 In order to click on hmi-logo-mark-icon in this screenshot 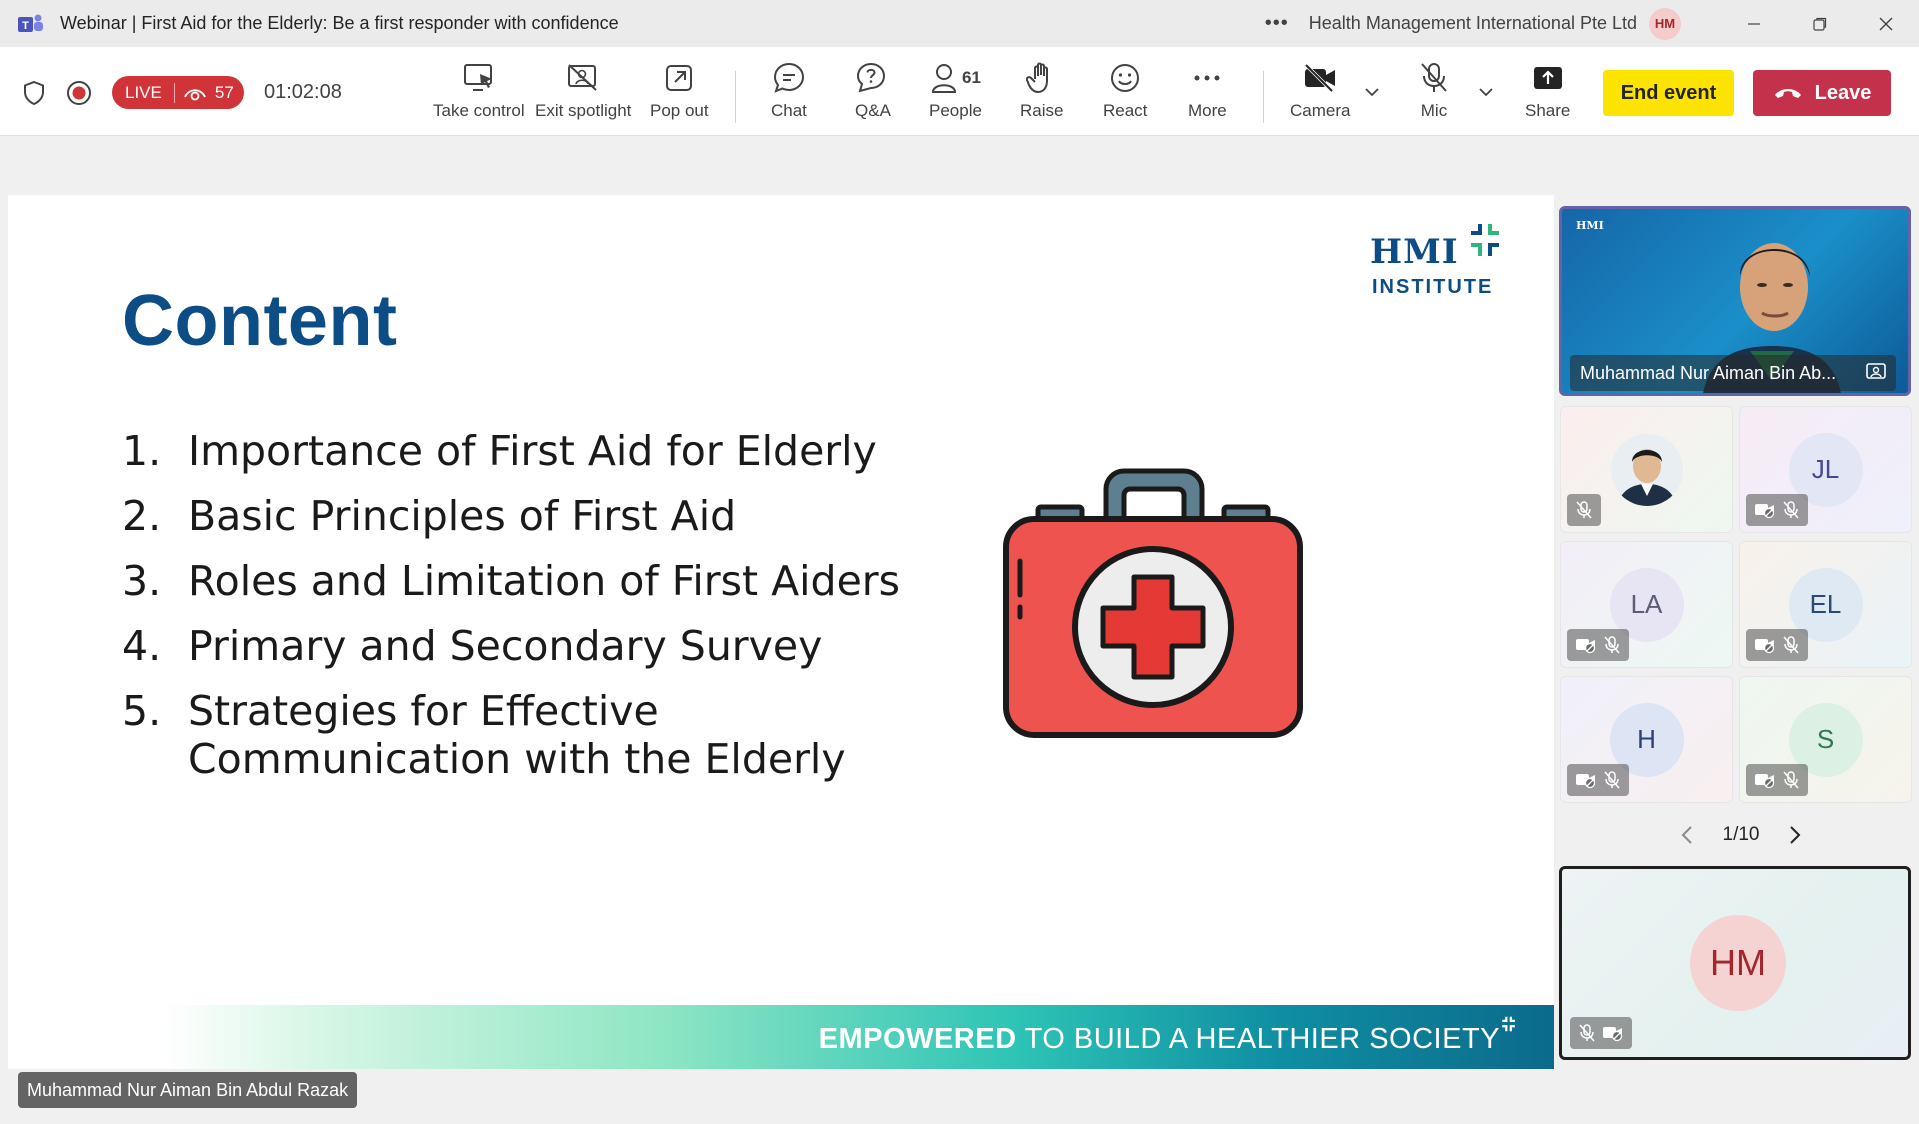, I will do `click(1485, 240)`.